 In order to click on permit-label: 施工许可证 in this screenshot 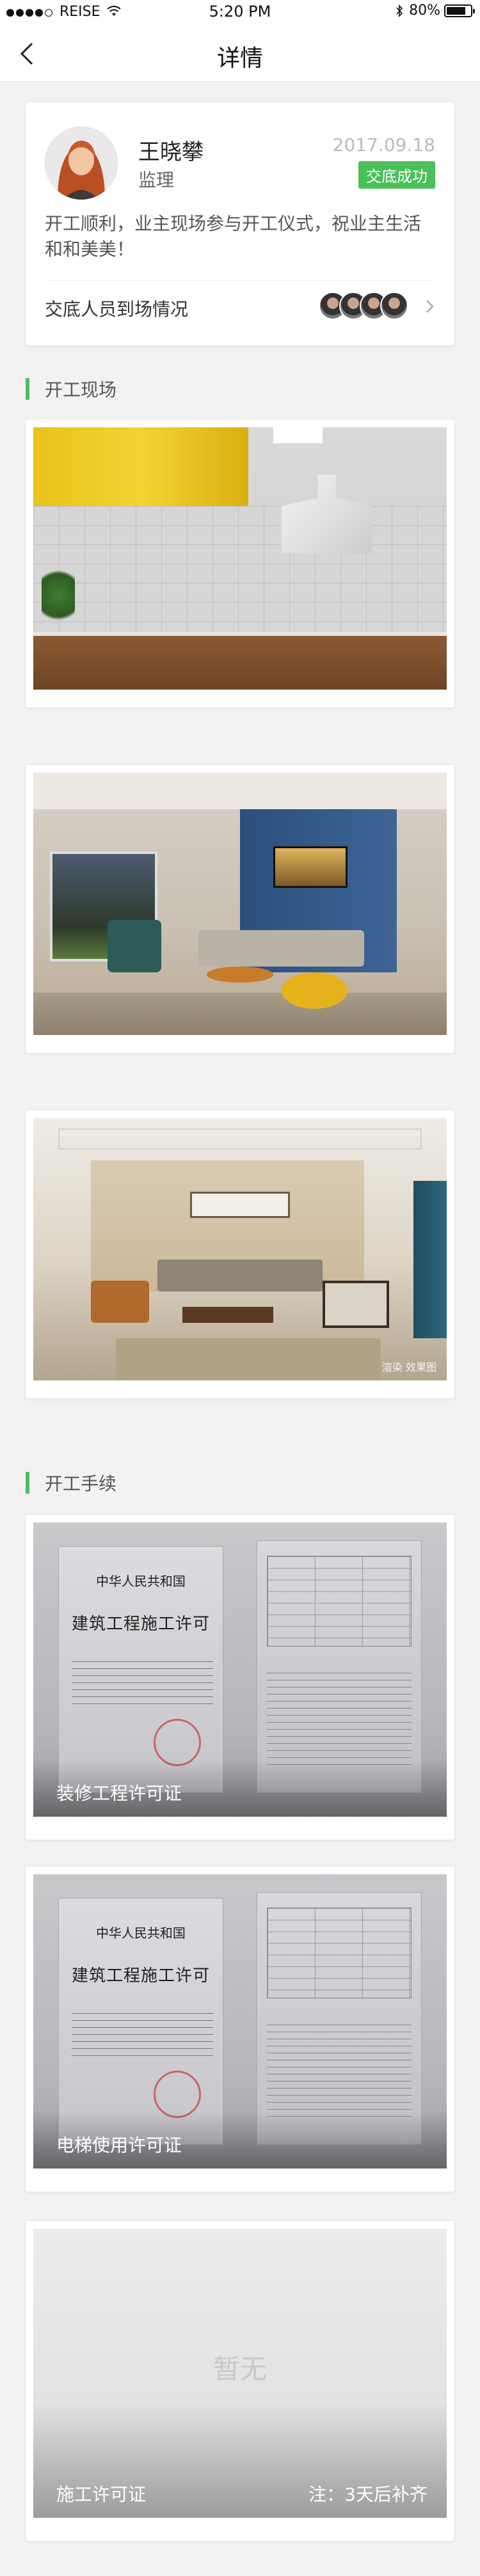, I will do `click(101, 2494)`.